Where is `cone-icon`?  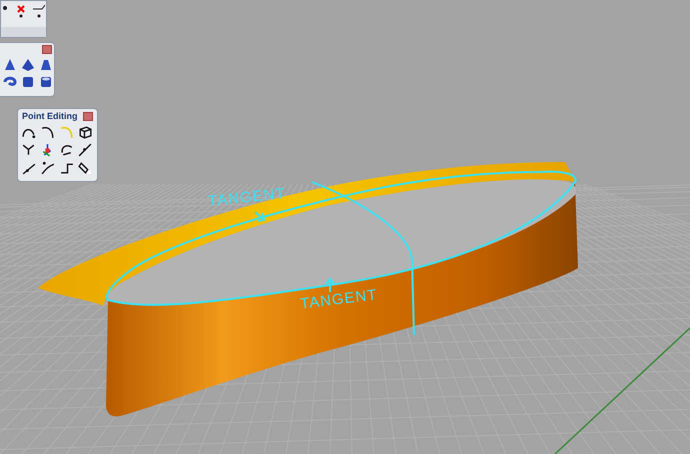
cone-icon is located at coordinates (10, 65).